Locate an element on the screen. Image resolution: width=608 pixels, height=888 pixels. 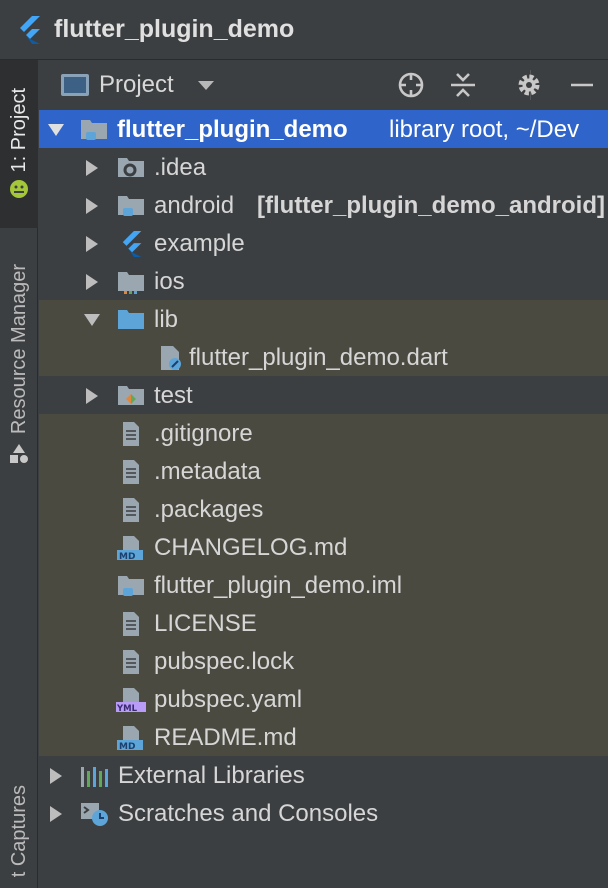
tree-item-readme: MD README.md is located at coordinates (323, 737).